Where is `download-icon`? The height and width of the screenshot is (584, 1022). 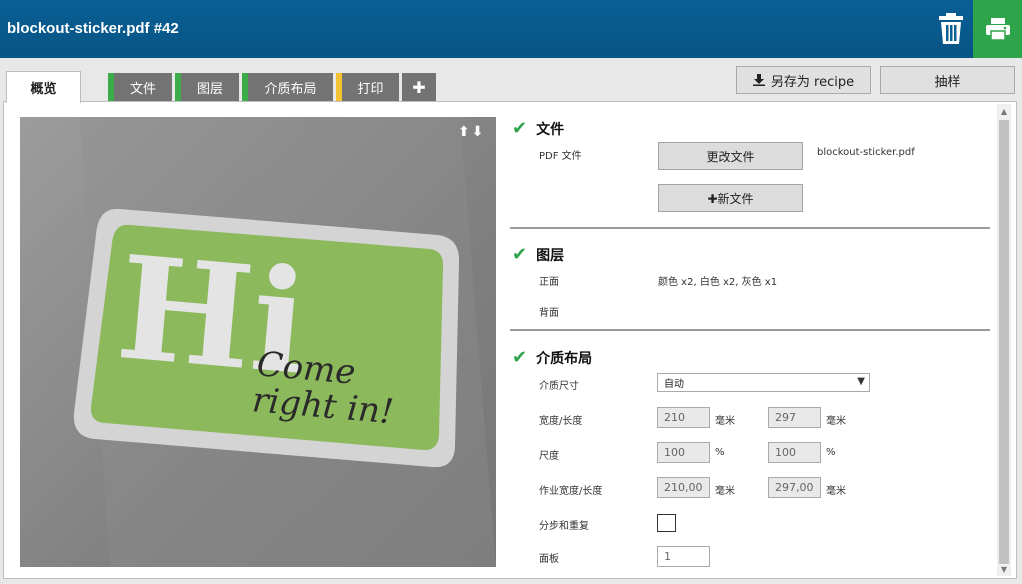
download-icon is located at coordinates (758, 80).